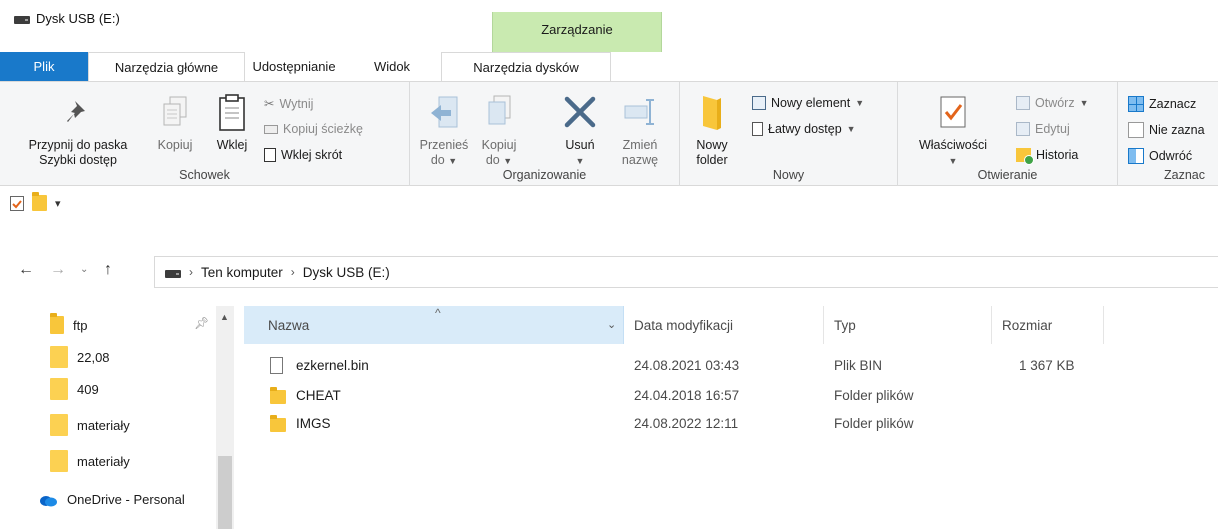 The width and height of the screenshot is (1218, 529). What do you see at coordinates (58, 270) in the screenshot?
I see `forward-arrow-icon: →` at bounding box center [58, 270].